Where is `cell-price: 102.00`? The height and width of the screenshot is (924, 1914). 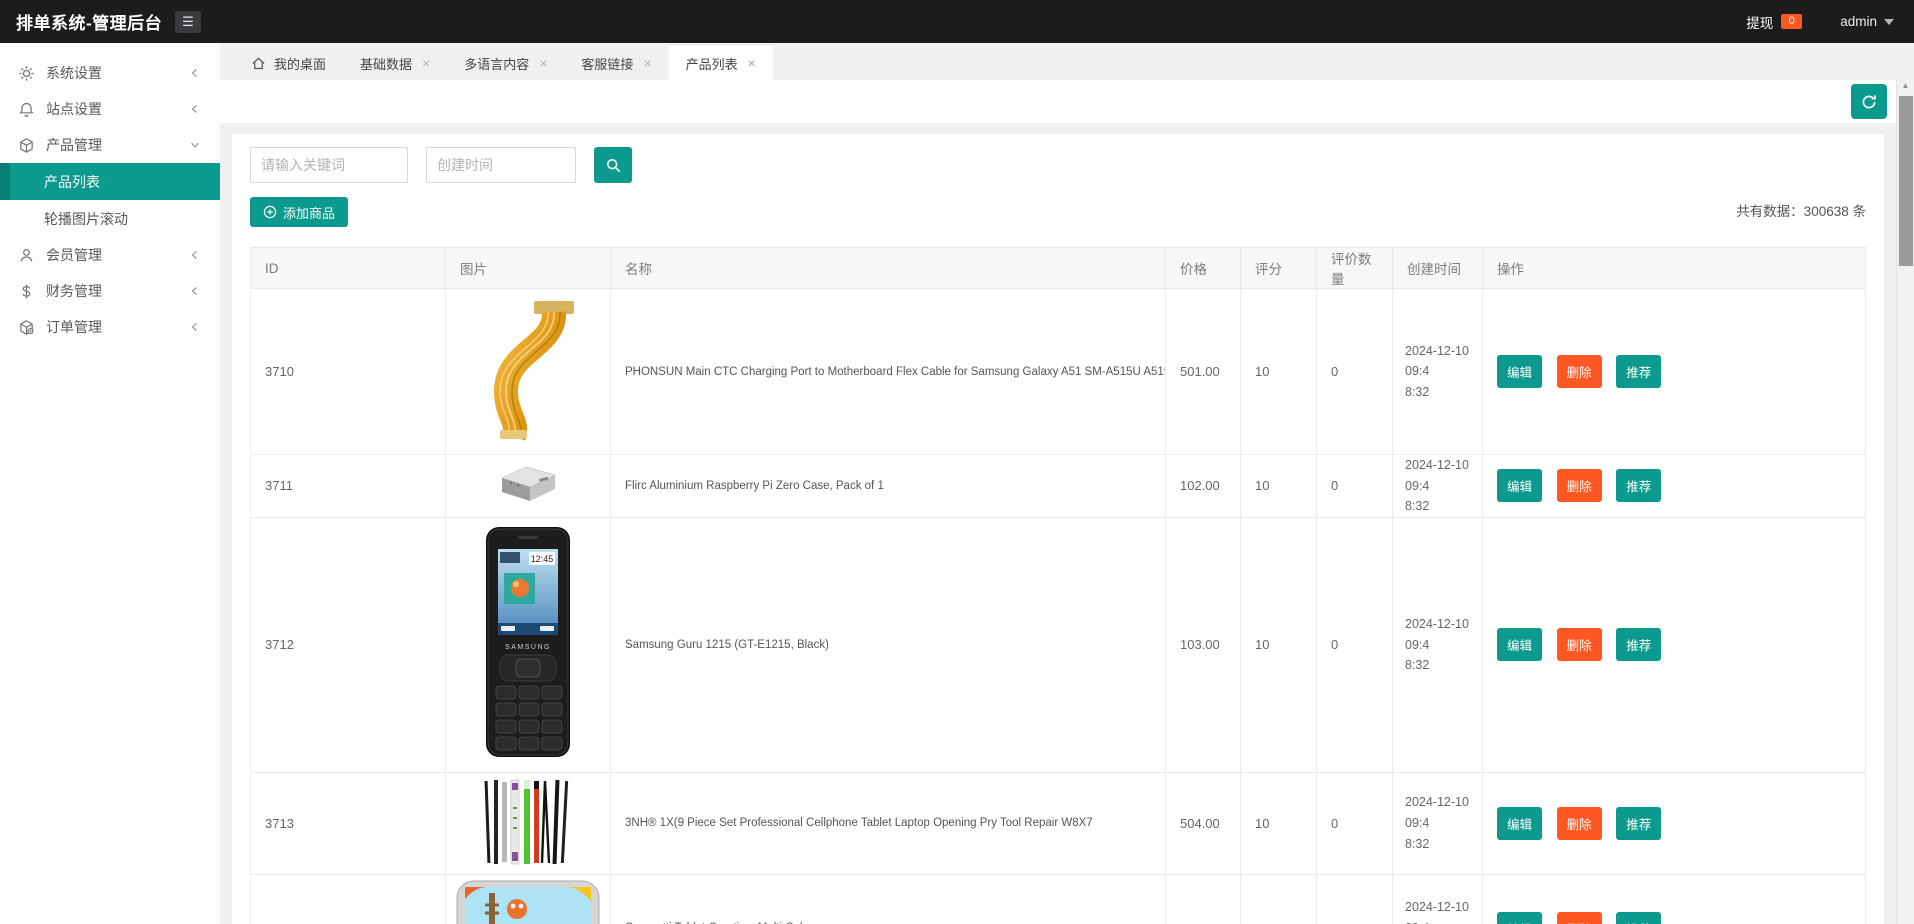 cell-price: 102.00 is located at coordinates (1203, 486).